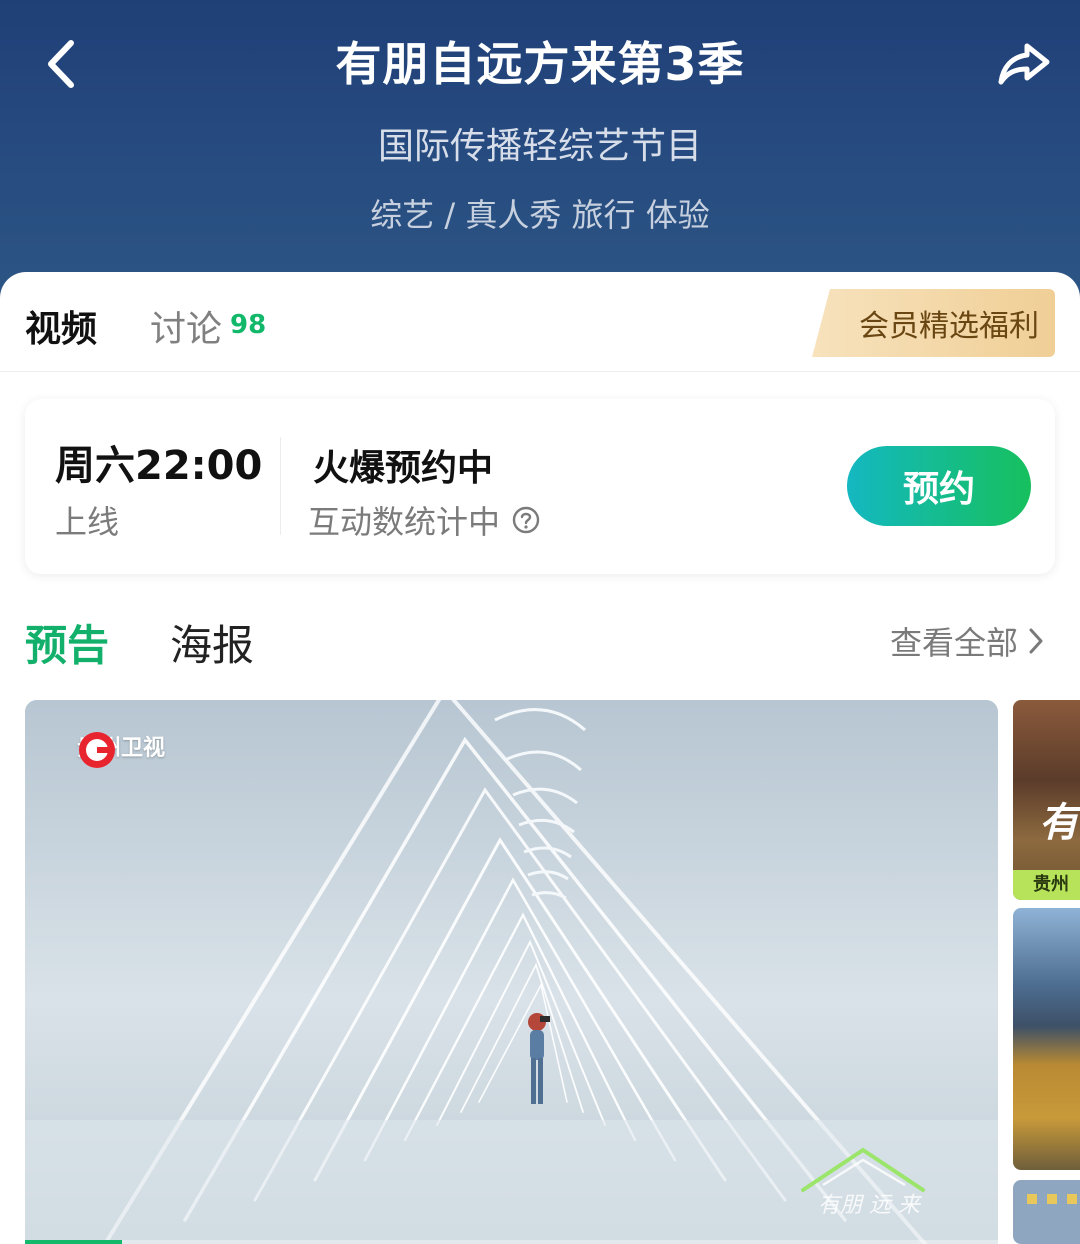 This screenshot has height=1244, width=1080. I want to click on help-icon, so click(526, 520).